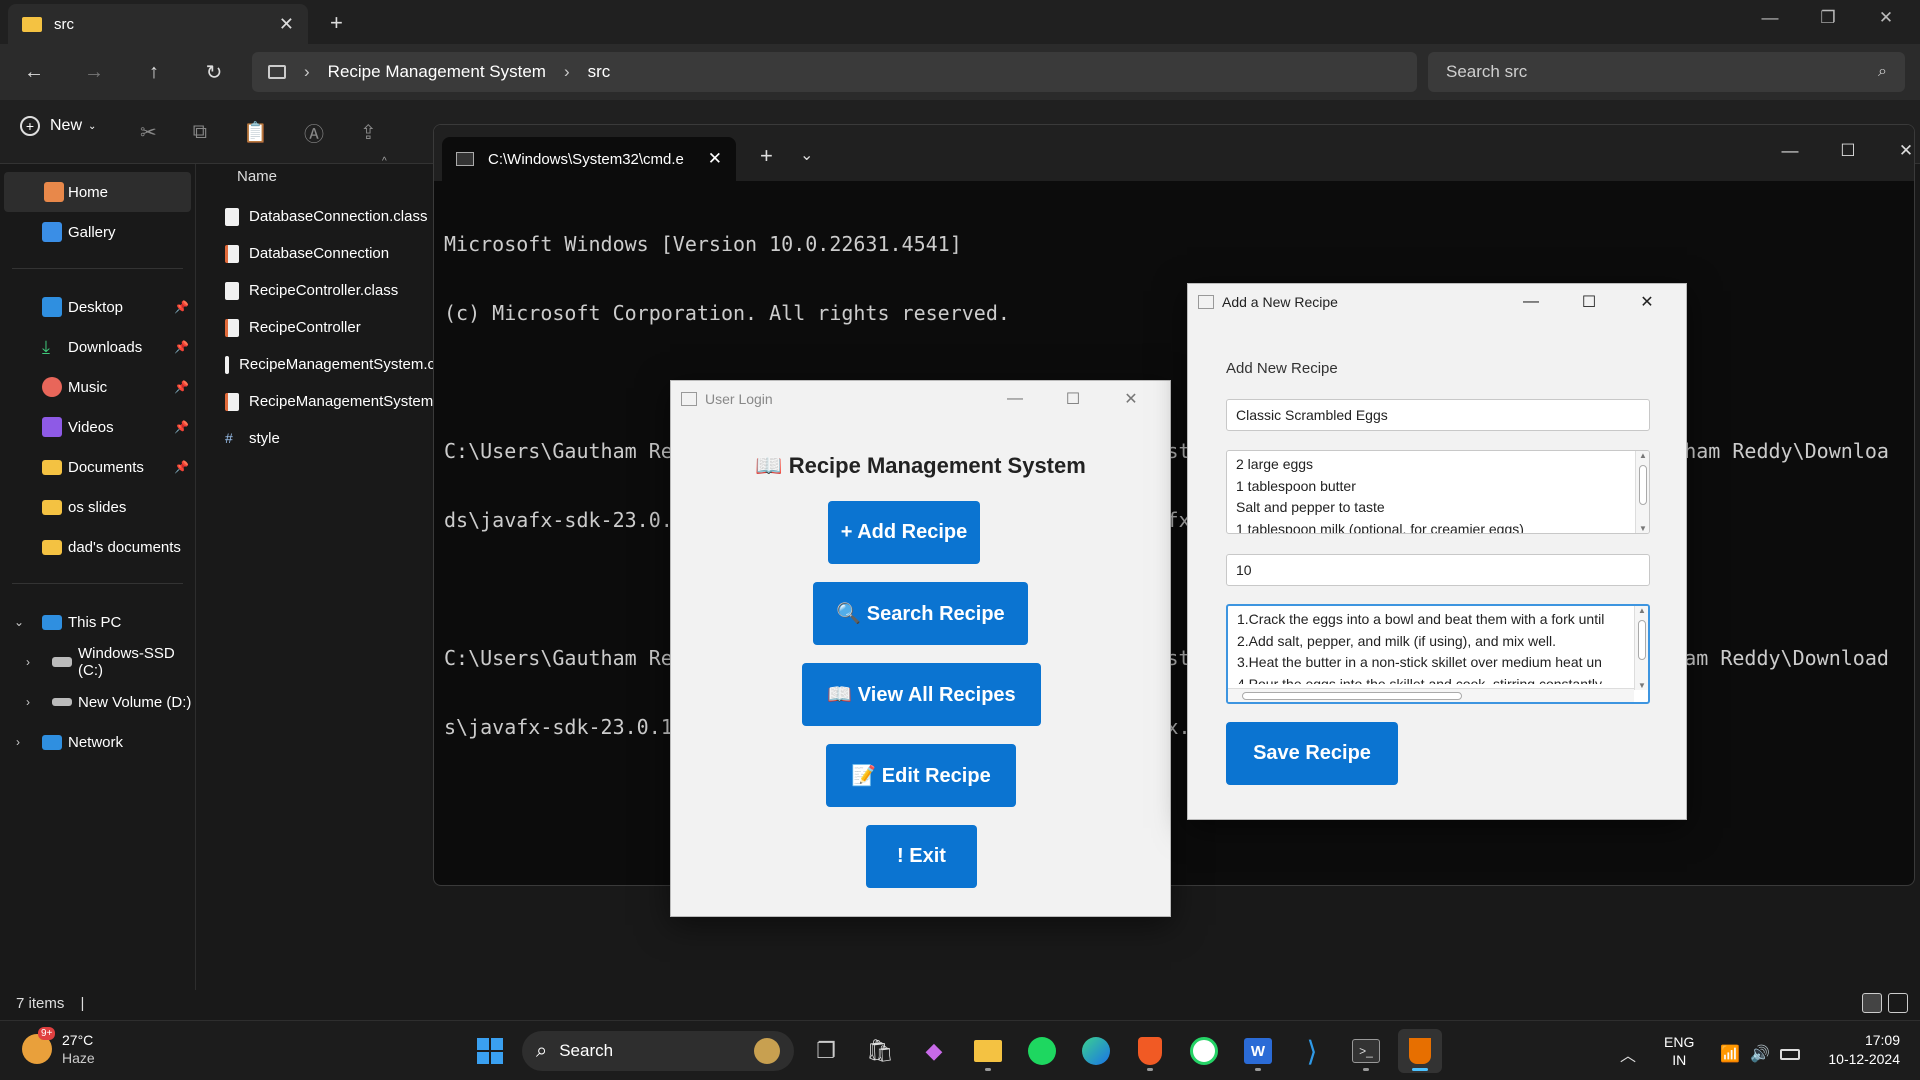 The height and width of the screenshot is (1080, 1920). Describe the element at coordinates (437, 72) in the screenshot. I see `breadcrumb-item: Recipe Management System` at that location.